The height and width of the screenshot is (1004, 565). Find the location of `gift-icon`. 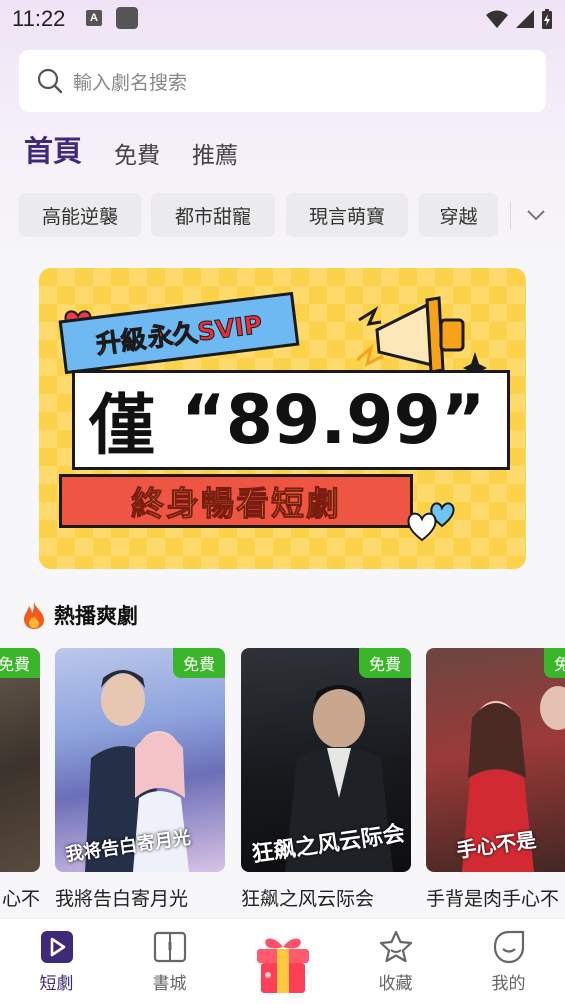

gift-icon is located at coordinates (282, 965).